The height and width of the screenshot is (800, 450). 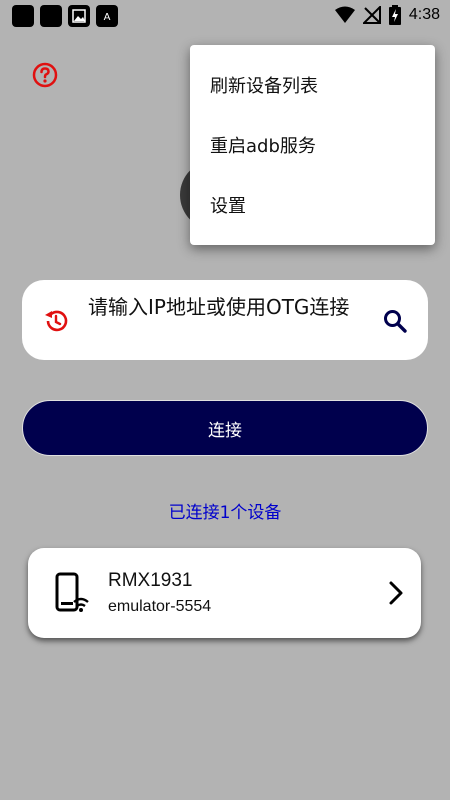 I want to click on menu-item-refresh-devices: 刷新设备列表, so click(x=312, y=85).